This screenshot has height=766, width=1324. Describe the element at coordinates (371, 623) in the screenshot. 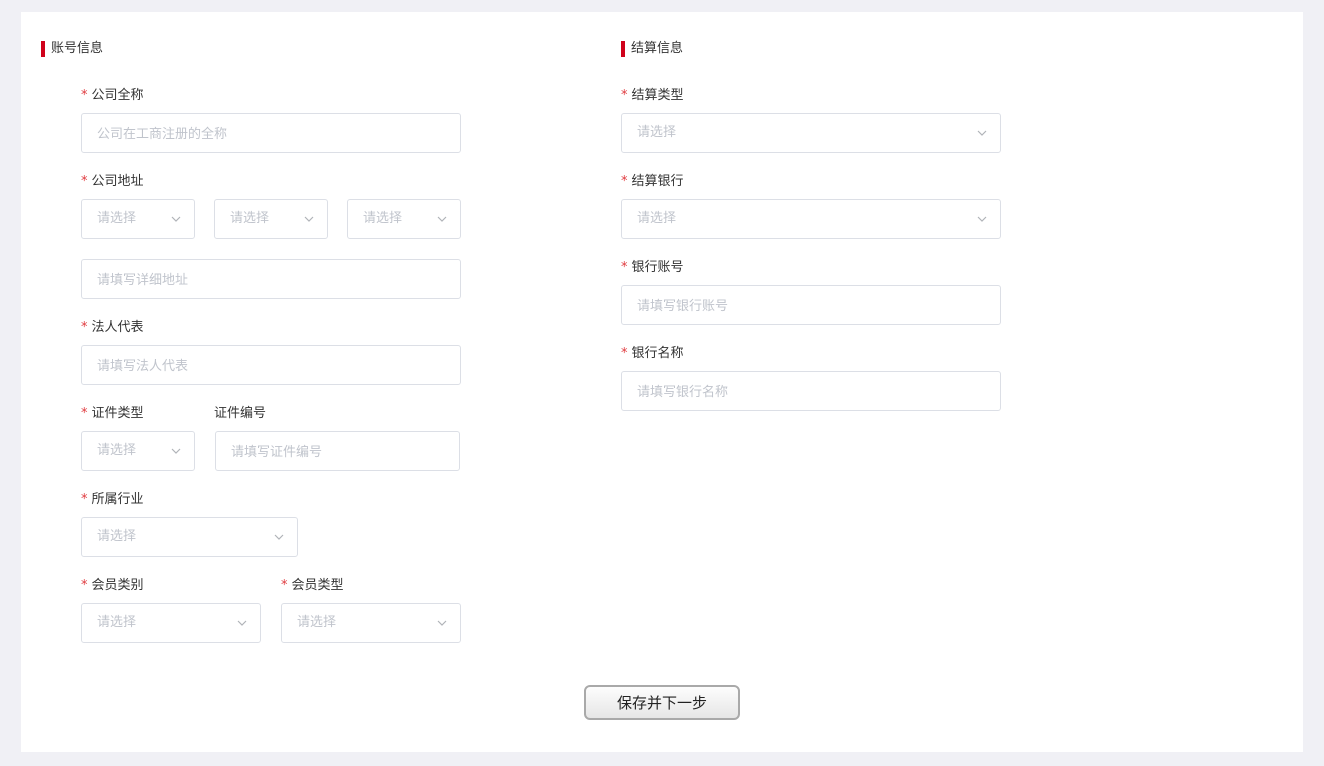

I see `member-type-select: 请选择` at that location.